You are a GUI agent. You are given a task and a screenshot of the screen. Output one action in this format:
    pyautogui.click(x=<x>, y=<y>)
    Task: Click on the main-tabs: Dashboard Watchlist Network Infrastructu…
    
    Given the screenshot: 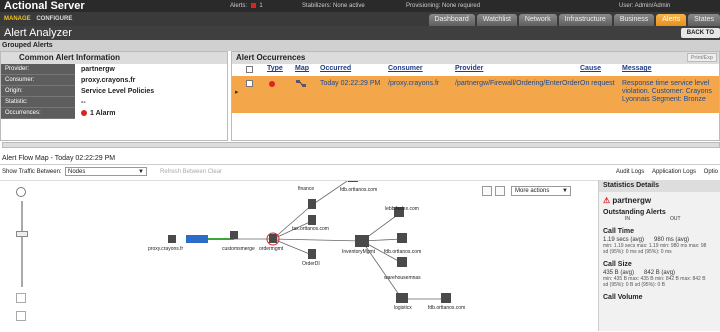 What is the action you would take?
    pyautogui.click(x=574, y=20)
    